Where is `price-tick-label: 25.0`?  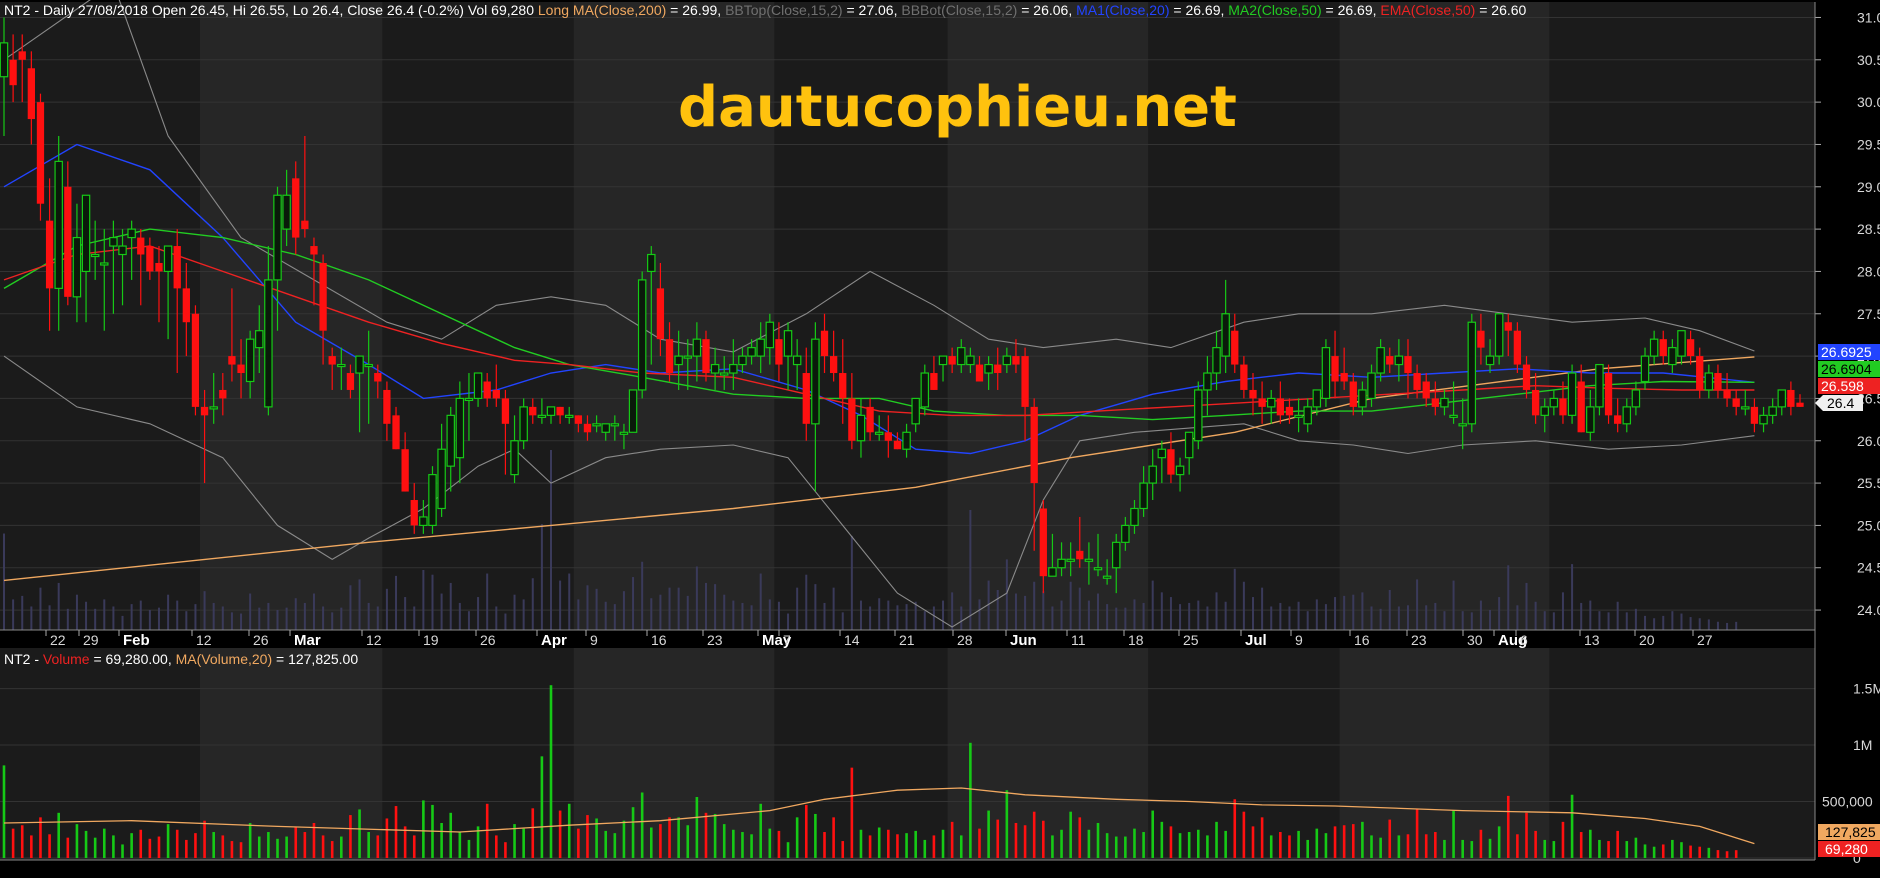
price-tick-label: 25.0 is located at coordinates (1868, 525).